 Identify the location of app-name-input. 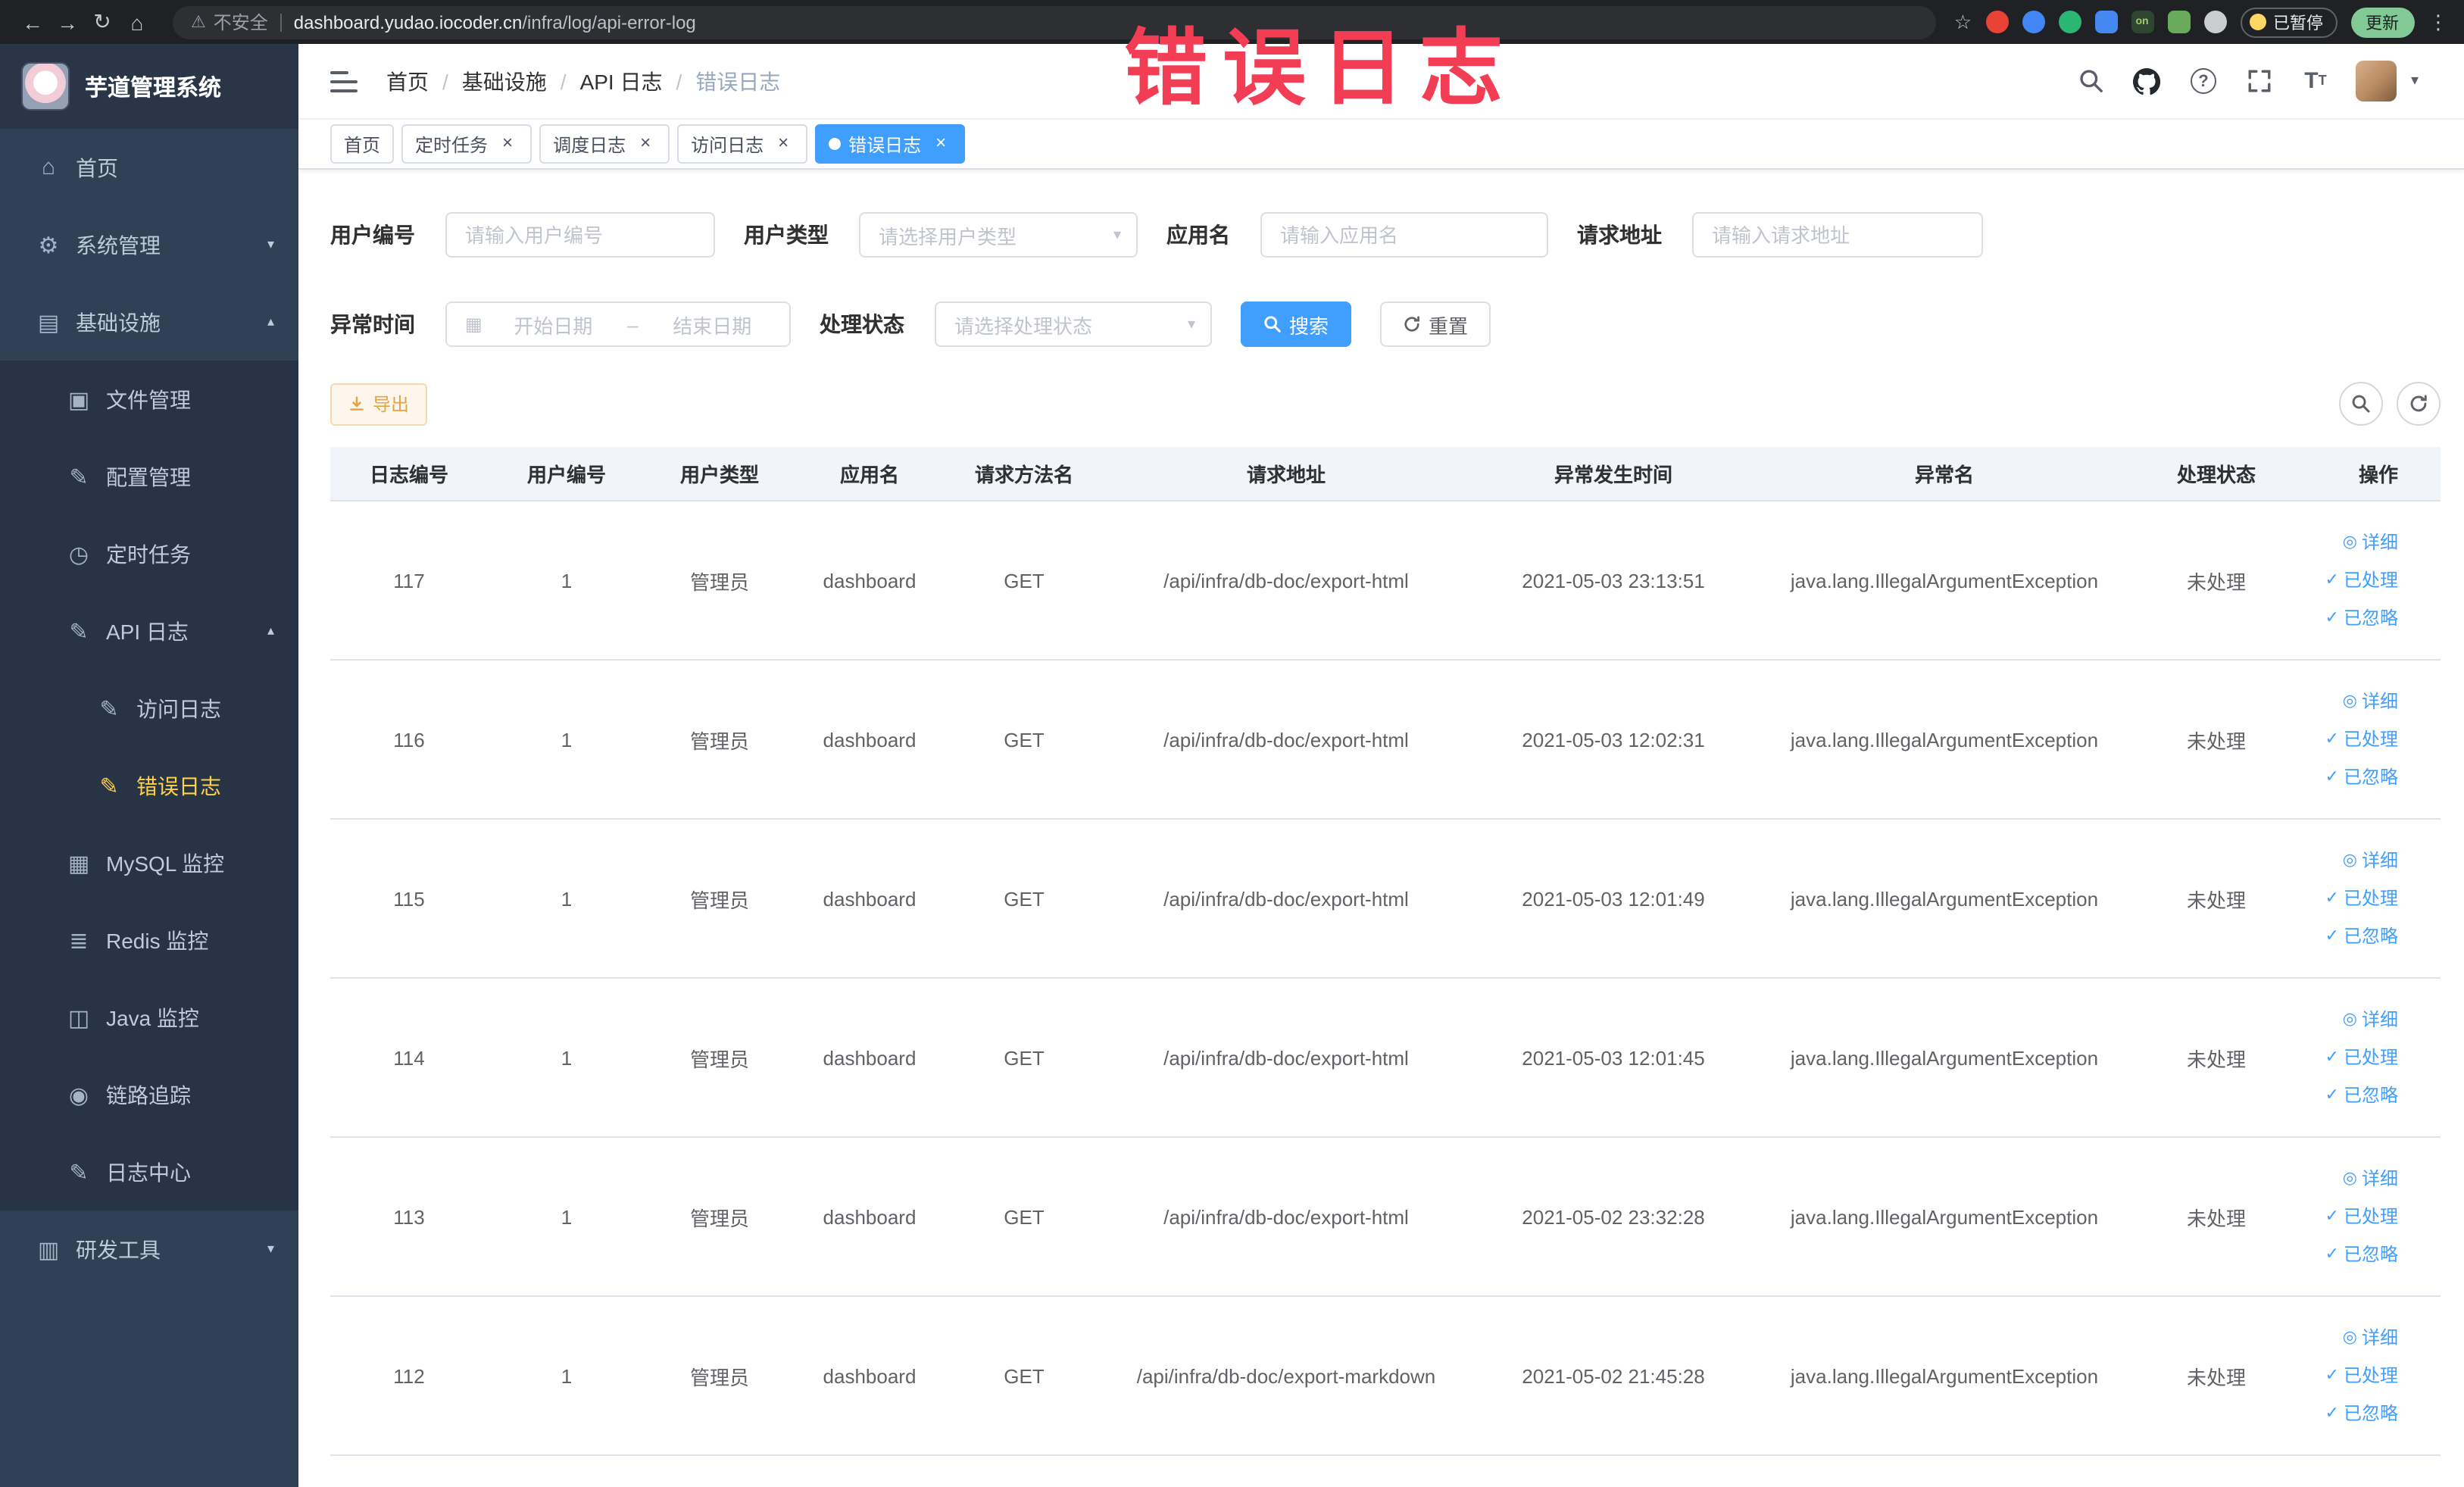
(1404, 235).